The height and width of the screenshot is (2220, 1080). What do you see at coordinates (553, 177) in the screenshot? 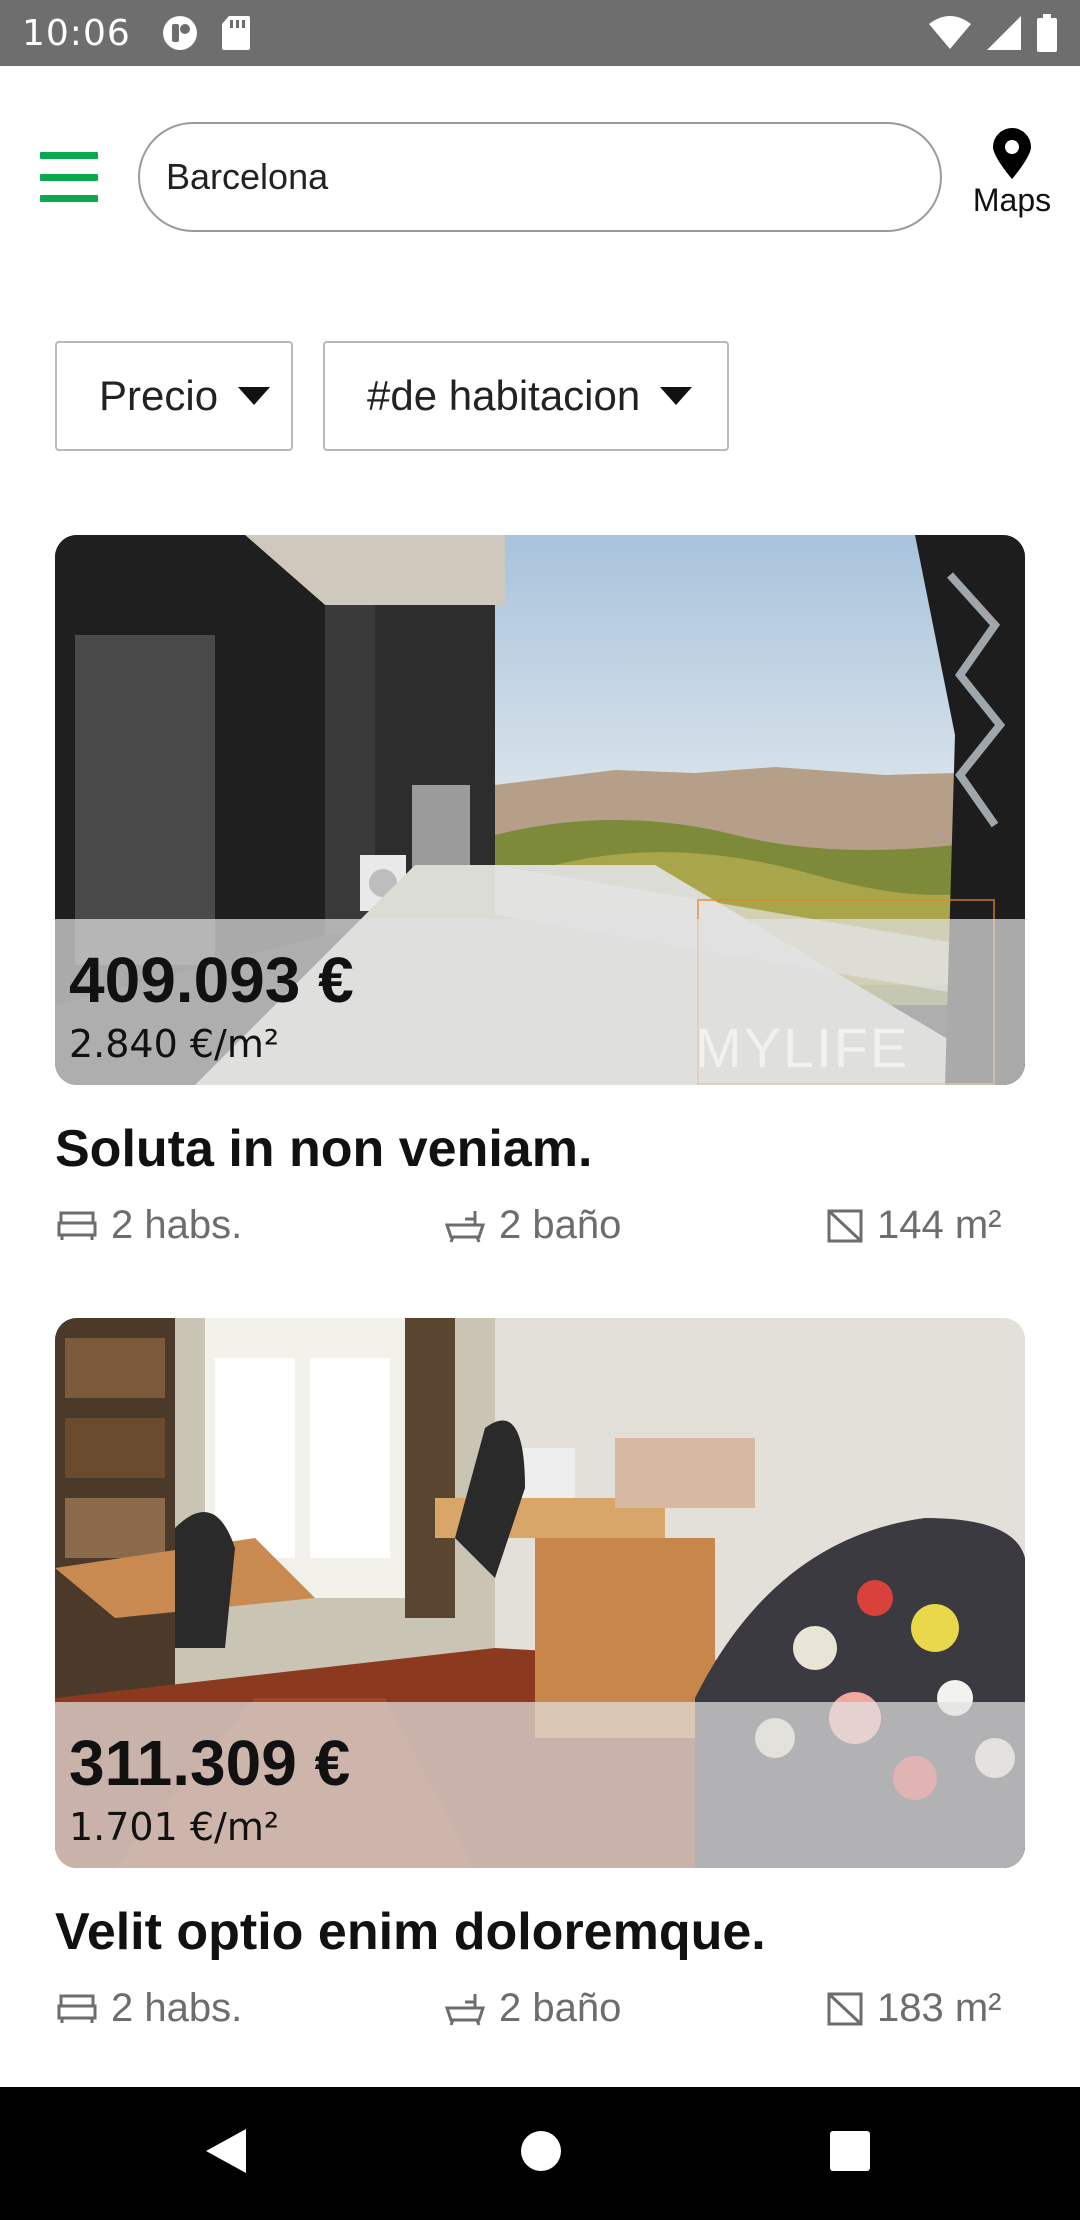
I see `search-input` at bounding box center [553, 177].